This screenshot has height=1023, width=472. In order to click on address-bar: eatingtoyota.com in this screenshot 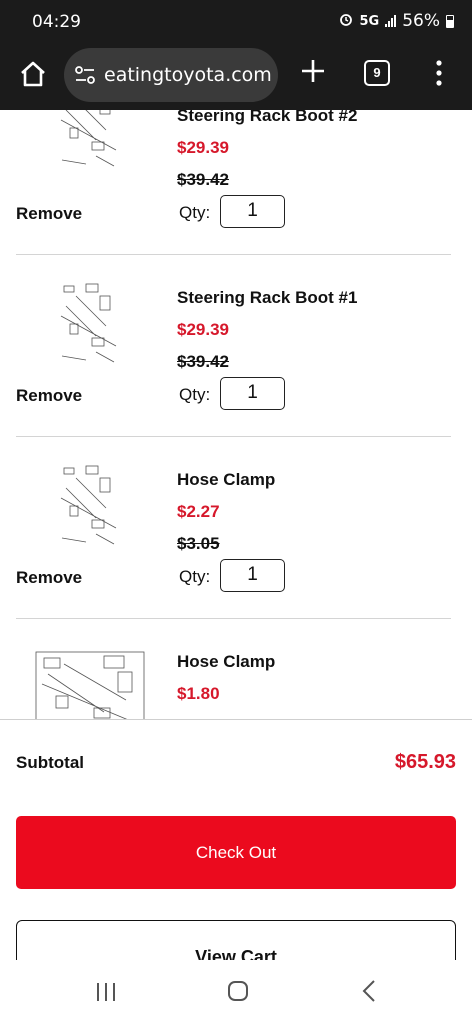, I will do `click(171, 75)`.